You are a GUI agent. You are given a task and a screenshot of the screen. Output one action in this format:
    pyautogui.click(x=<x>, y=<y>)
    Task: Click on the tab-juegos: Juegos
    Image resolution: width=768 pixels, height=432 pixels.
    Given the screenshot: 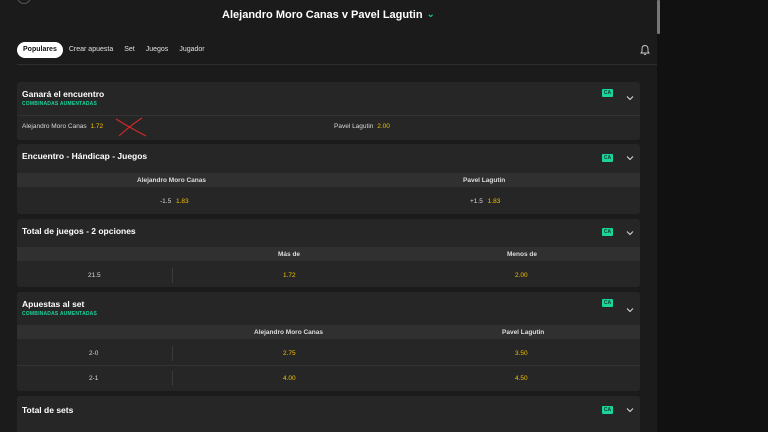 What is the action you would take?
    pyautogui.click(x=157, y=50)
    